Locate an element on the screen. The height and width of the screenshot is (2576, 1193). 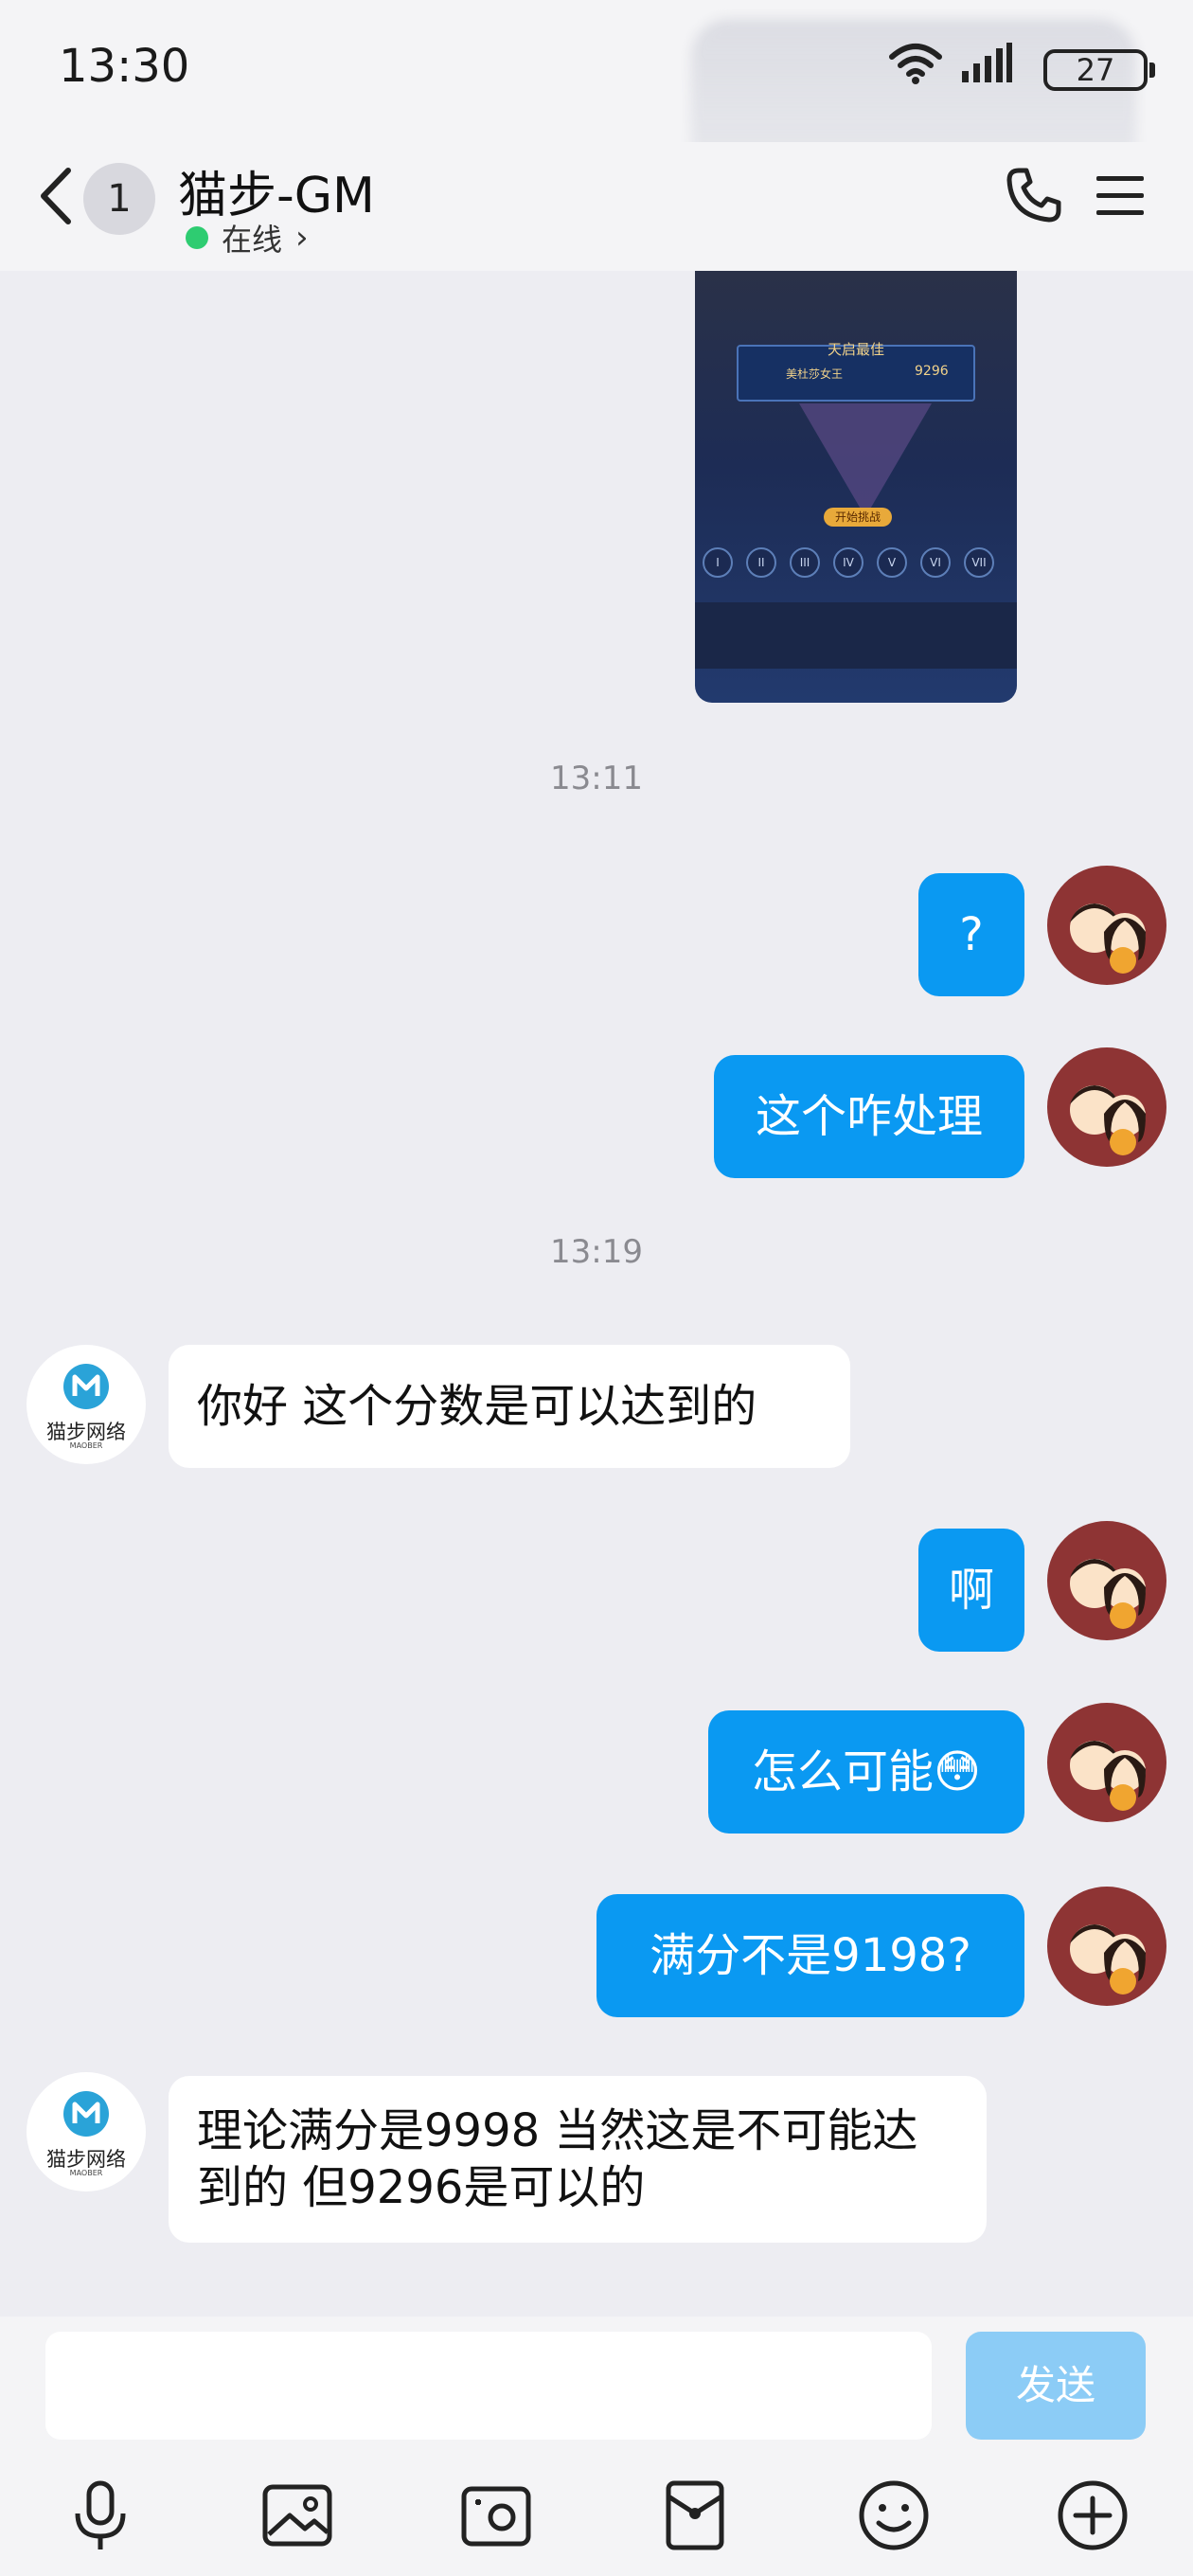
message-input is located at coordinates (488, 2386).